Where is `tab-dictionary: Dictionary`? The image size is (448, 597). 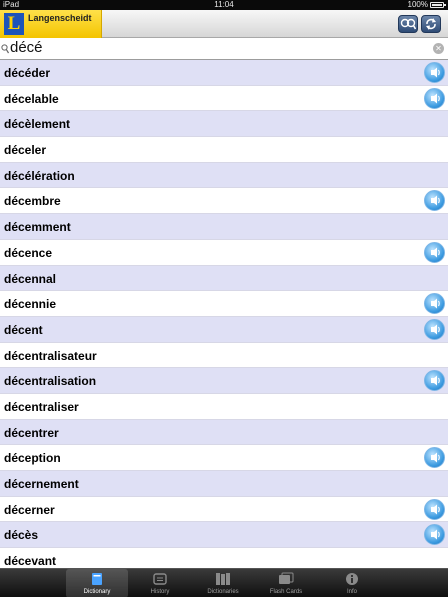
tab-dictionary: Dictionary is located at coordinates (97, 583).